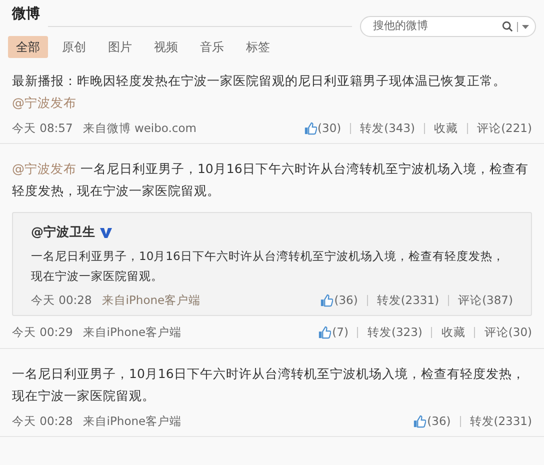  Describe the element at coordinates (139, 128) in the screenshot. I see `post-source: 来自微博 weibo.com` at that location.